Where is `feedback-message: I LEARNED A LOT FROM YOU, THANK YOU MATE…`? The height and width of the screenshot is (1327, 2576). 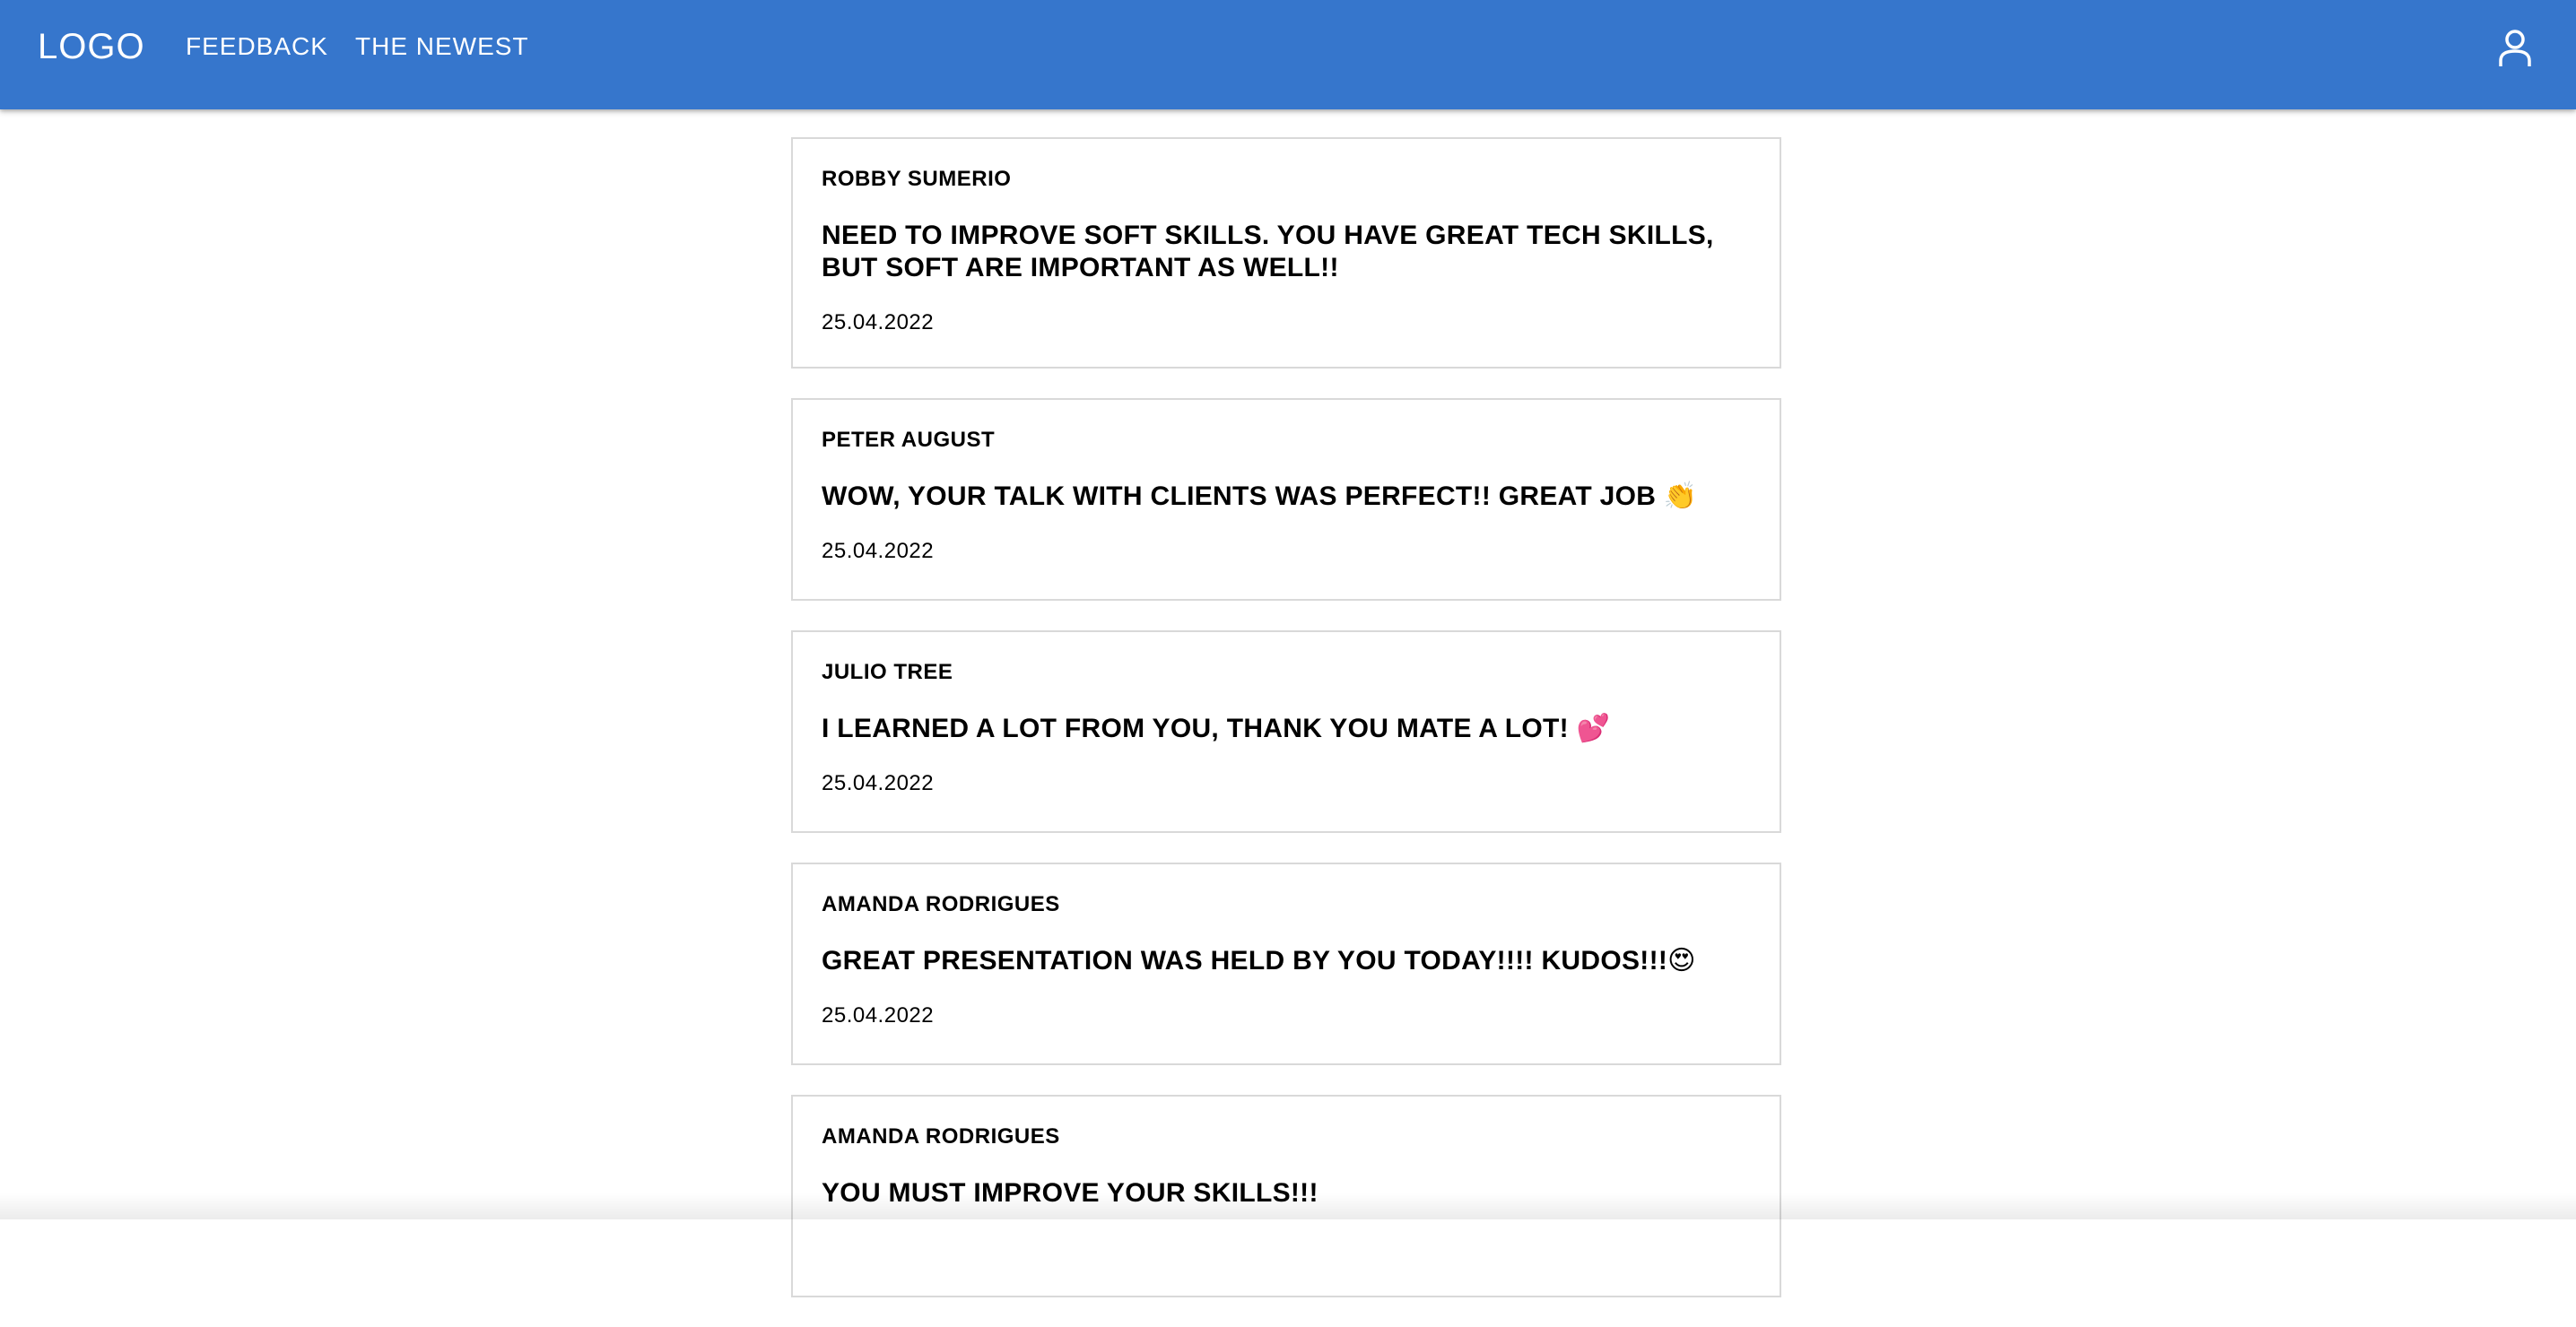
feedback-message: I LEARNED A LOT FROM YOU, THANK YOU MATE… is located at coordinates (1216, 728).